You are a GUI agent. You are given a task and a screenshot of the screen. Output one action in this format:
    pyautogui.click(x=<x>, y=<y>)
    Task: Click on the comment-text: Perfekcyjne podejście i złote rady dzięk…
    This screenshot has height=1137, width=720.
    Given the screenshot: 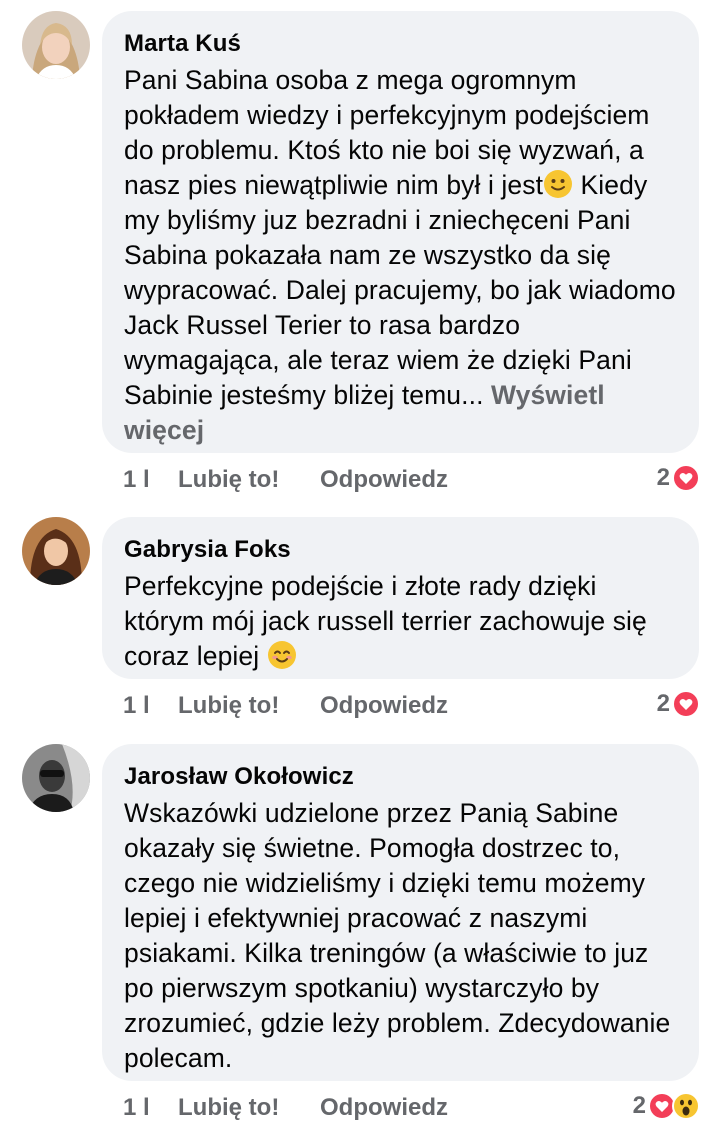 What is the action you would take?
    pyautogui.click(x=400, y=621)
    